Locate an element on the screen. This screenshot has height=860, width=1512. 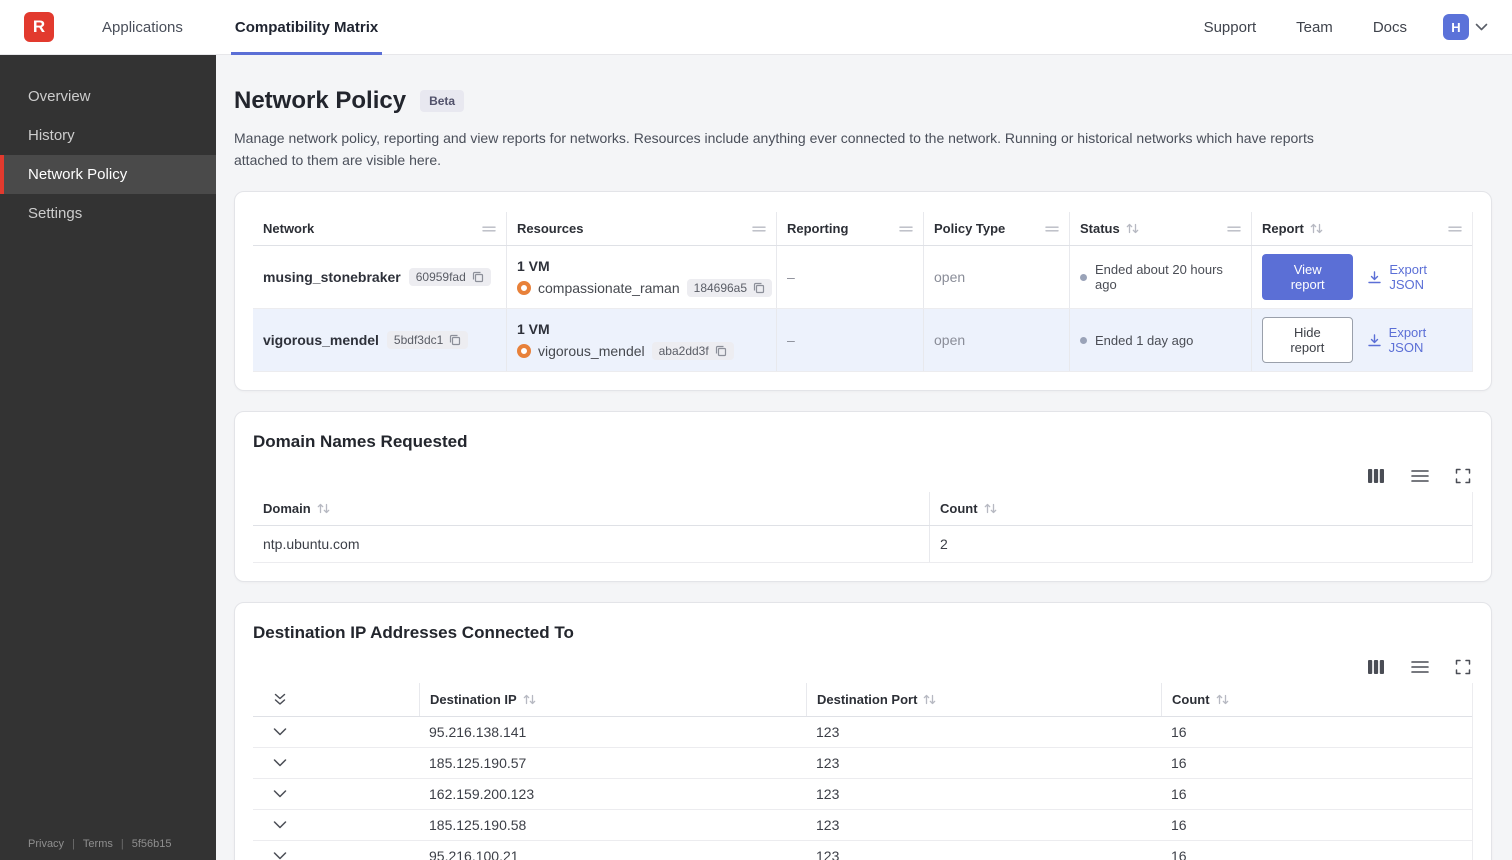
column-label: Destination IP is located at coordinates (473, 700).